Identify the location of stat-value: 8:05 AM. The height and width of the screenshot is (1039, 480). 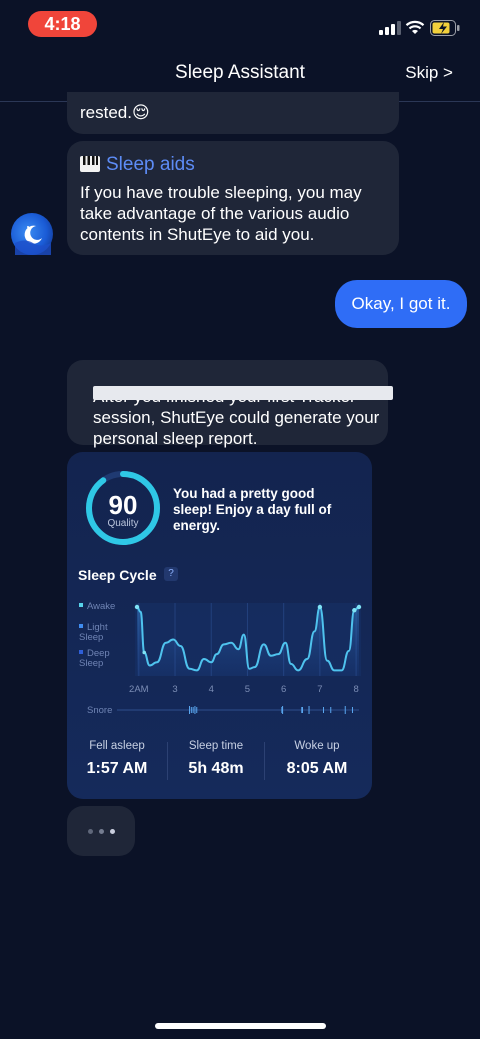
(317, 768).